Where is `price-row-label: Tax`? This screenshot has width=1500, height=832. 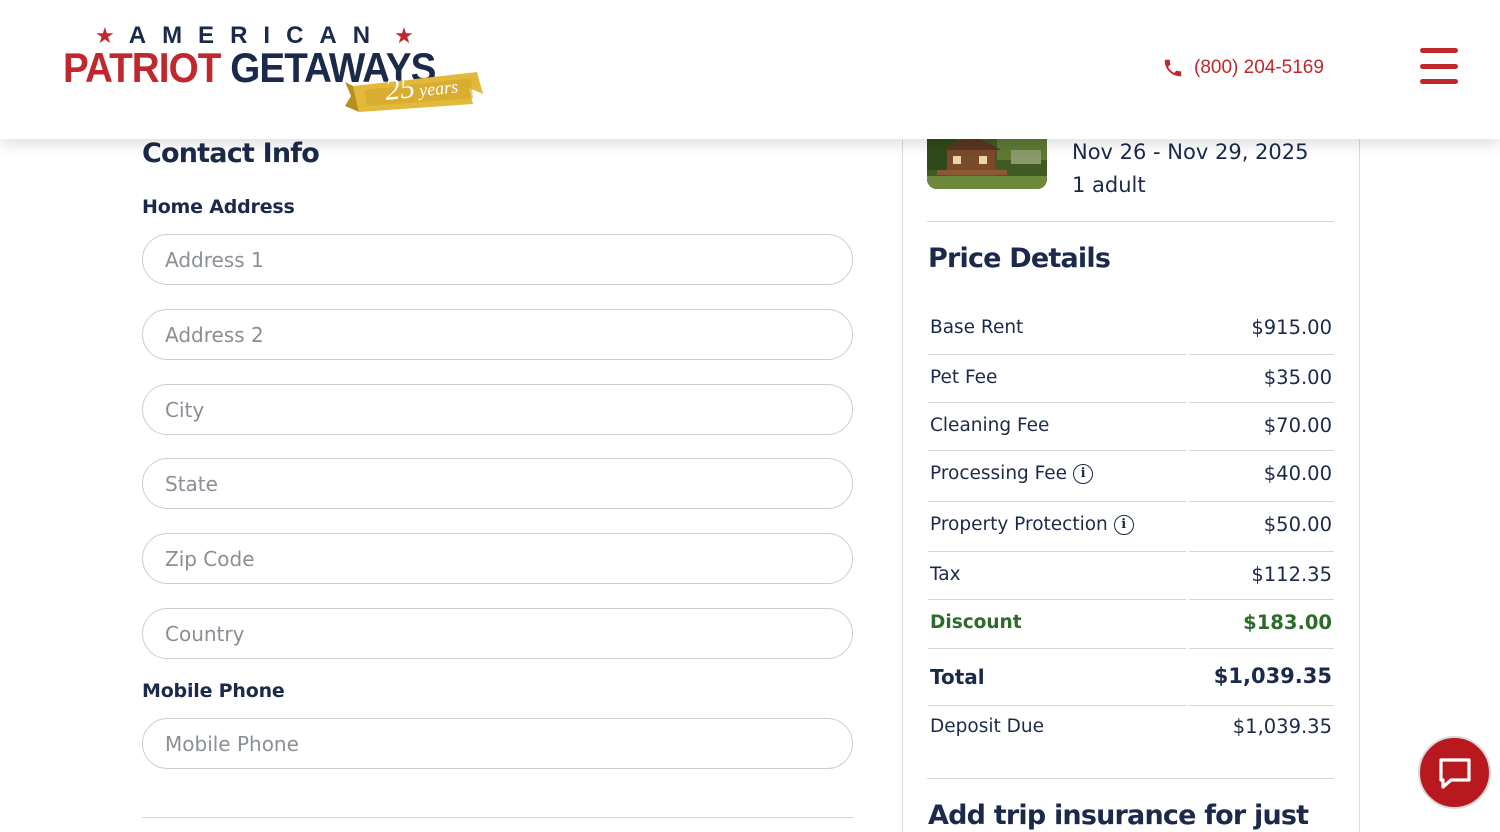 price-row-label: Tax is located at coordinates (945, 574).